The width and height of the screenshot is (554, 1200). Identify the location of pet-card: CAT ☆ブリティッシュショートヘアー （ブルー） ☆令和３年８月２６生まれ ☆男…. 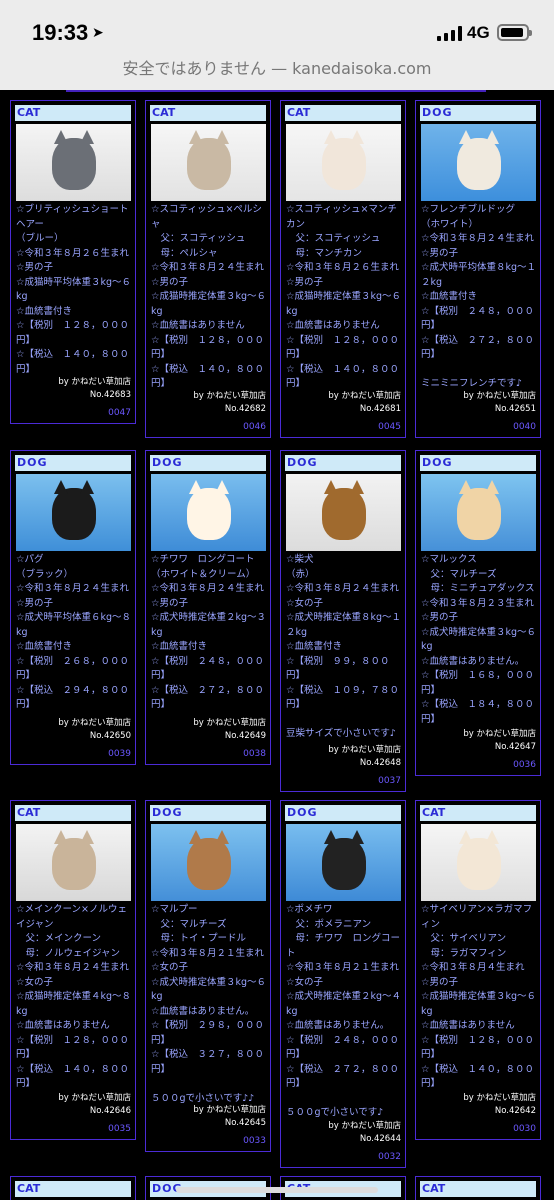
(73, 262).